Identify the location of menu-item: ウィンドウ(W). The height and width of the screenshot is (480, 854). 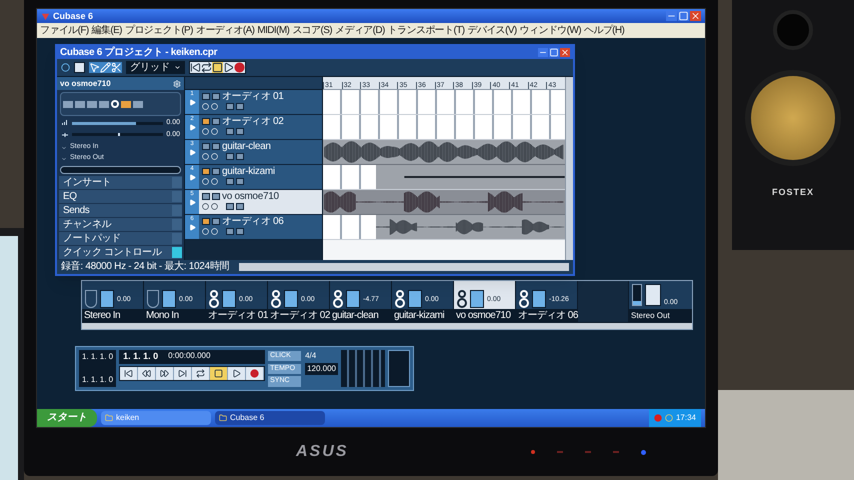
(550, 31).